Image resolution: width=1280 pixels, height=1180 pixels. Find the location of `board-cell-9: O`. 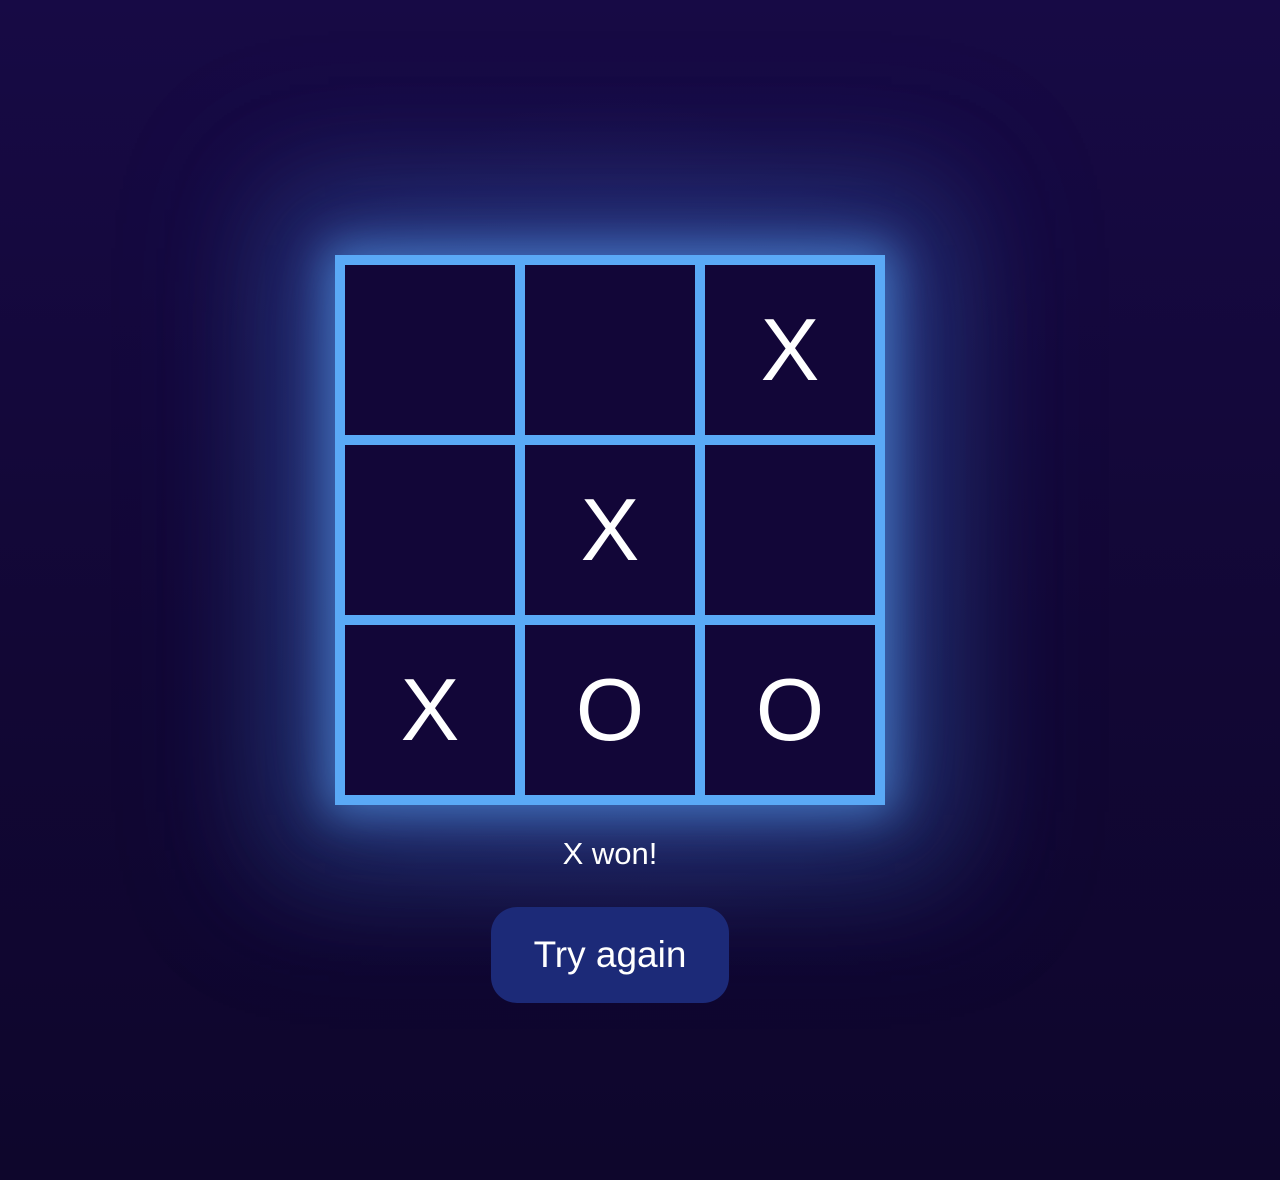

board-cell-9: O is located at coordinates (790, 710).